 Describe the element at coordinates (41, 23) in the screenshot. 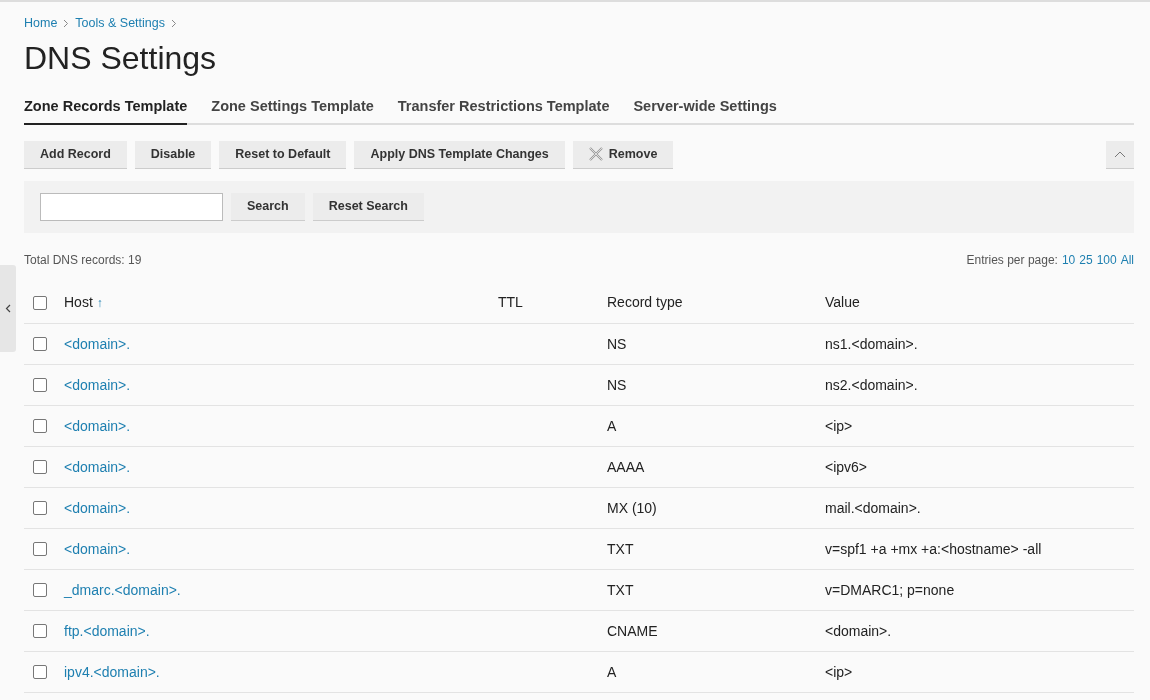

I see `breadcrumb-link: Home` at that location.